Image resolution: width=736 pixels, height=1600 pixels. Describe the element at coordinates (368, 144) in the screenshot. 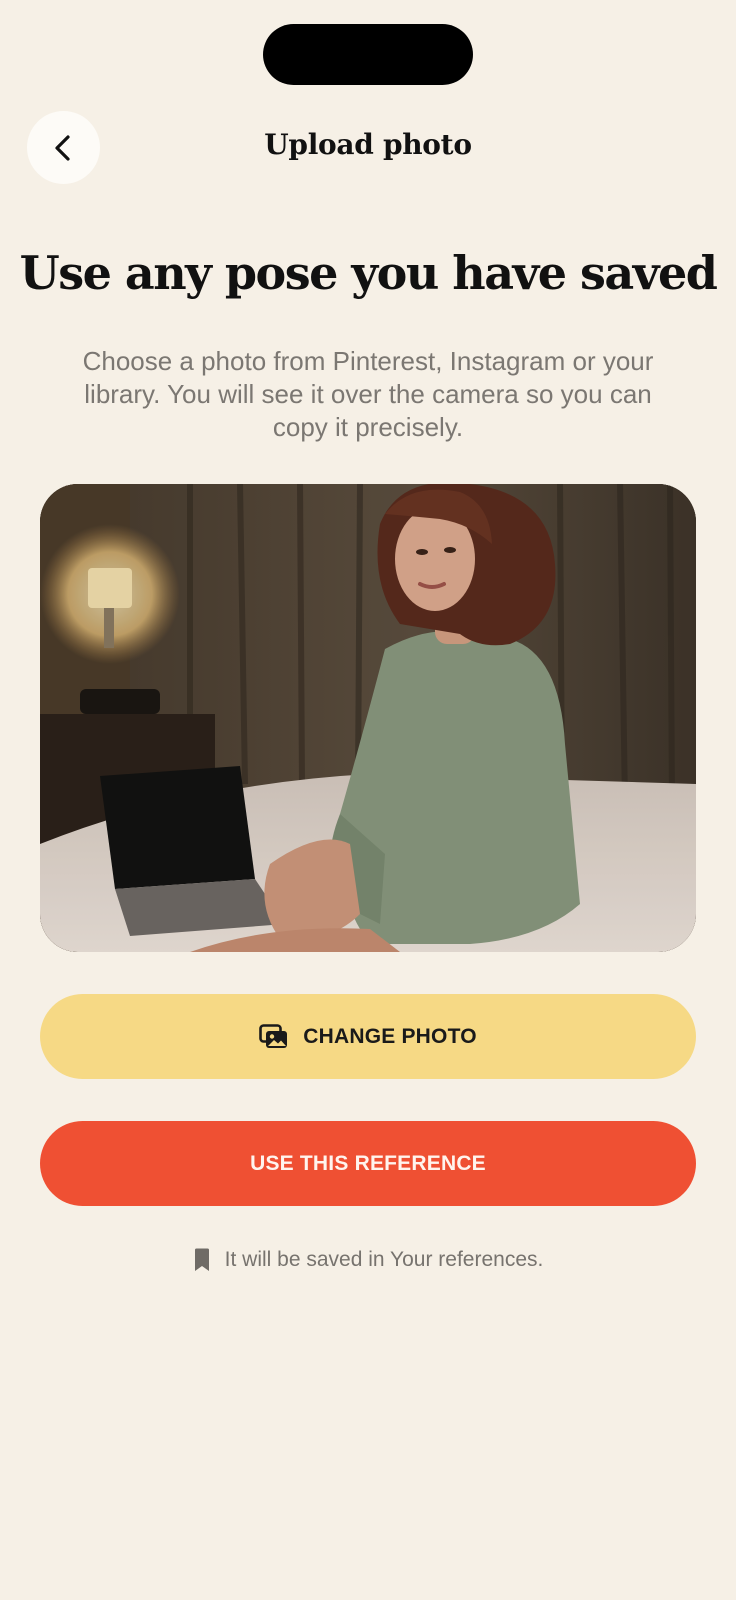

I see `page-title: Upload photo` at that location.